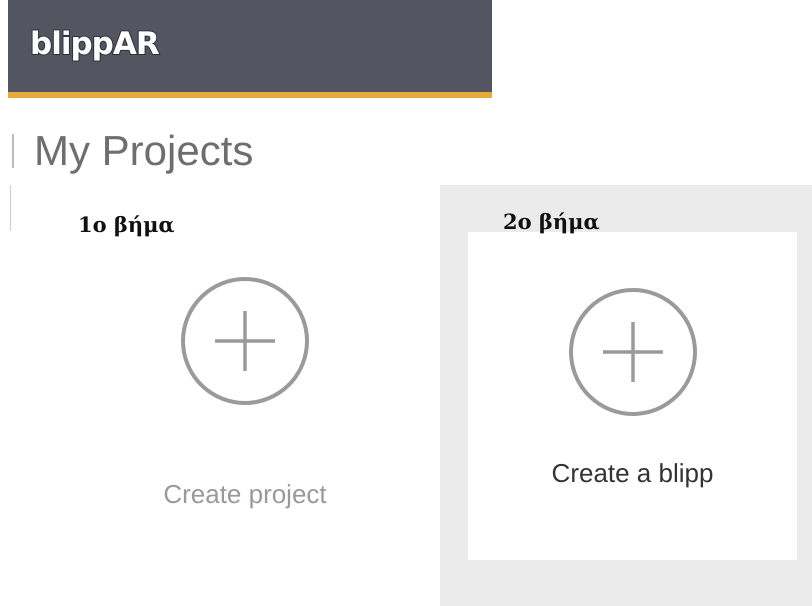 Image resolution: width=812 pixels, height=606 pixels. Describe the element at coordinates (245, 494) in the screenshot. I see `card-label: Create project` at that location.